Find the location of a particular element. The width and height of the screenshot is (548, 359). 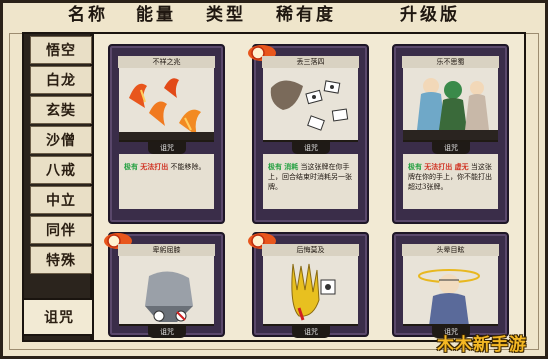

card-name: 丢三落四 is located at coordinates (310, 62).